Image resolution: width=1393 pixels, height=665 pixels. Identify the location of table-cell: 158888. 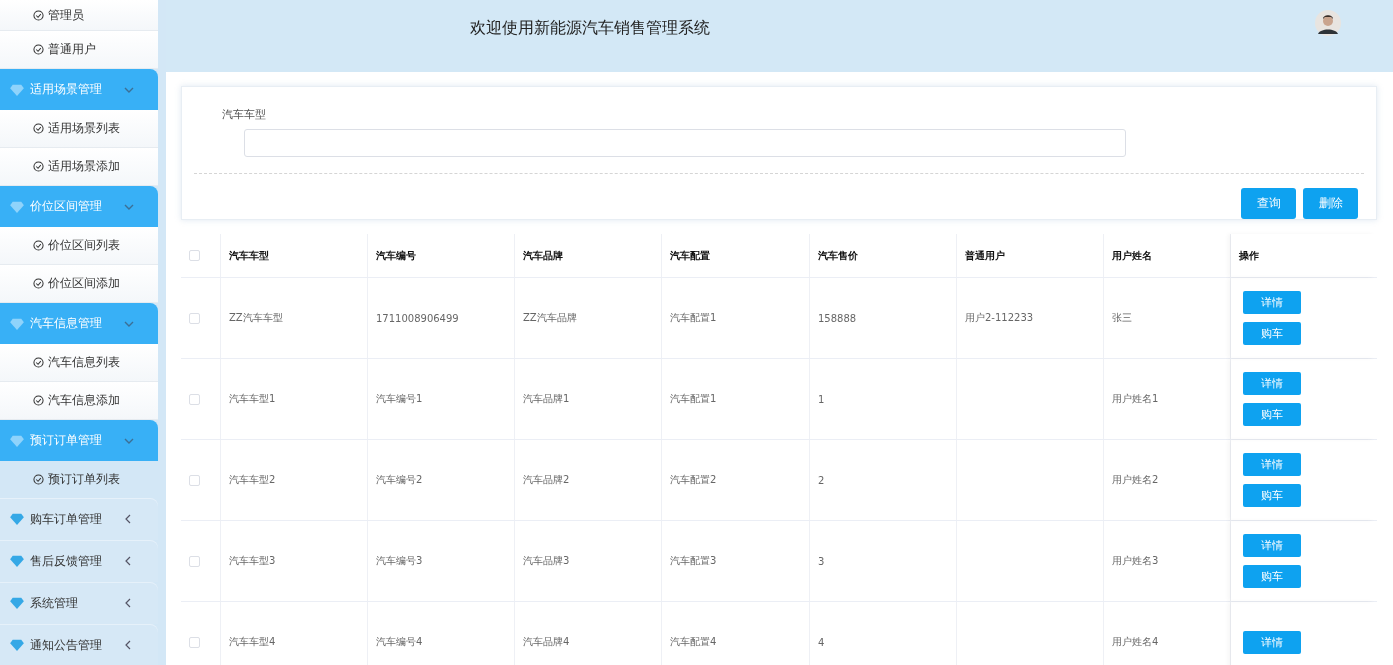
(837, 318).